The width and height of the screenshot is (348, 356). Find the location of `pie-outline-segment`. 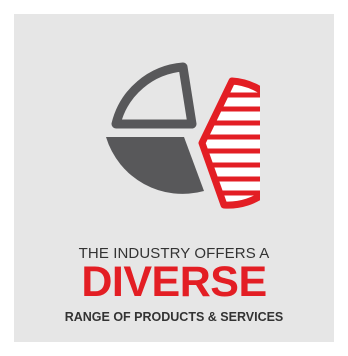

pie-outline-segment is located at coordinates (154, 95).